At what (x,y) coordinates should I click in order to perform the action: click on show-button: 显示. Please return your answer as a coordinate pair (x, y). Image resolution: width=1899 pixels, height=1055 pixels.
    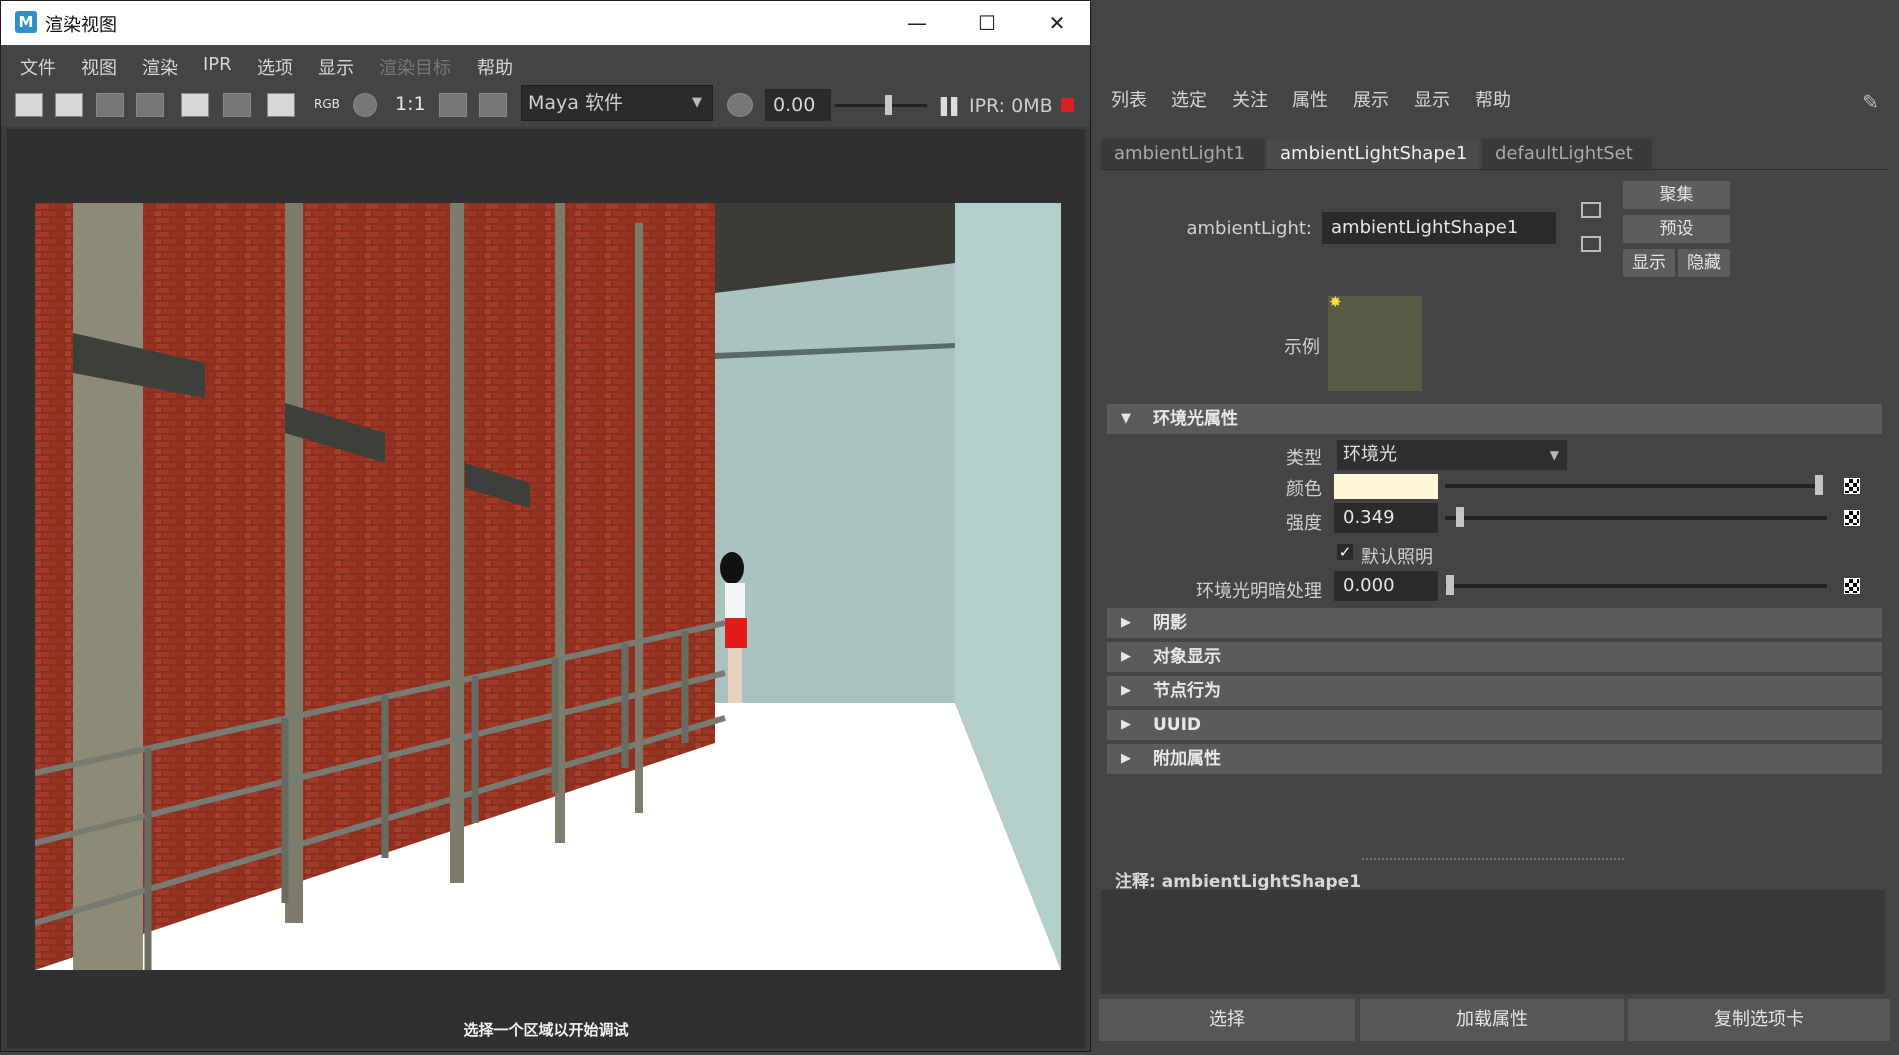
    Looking at the image, I should click on (1649, 263).